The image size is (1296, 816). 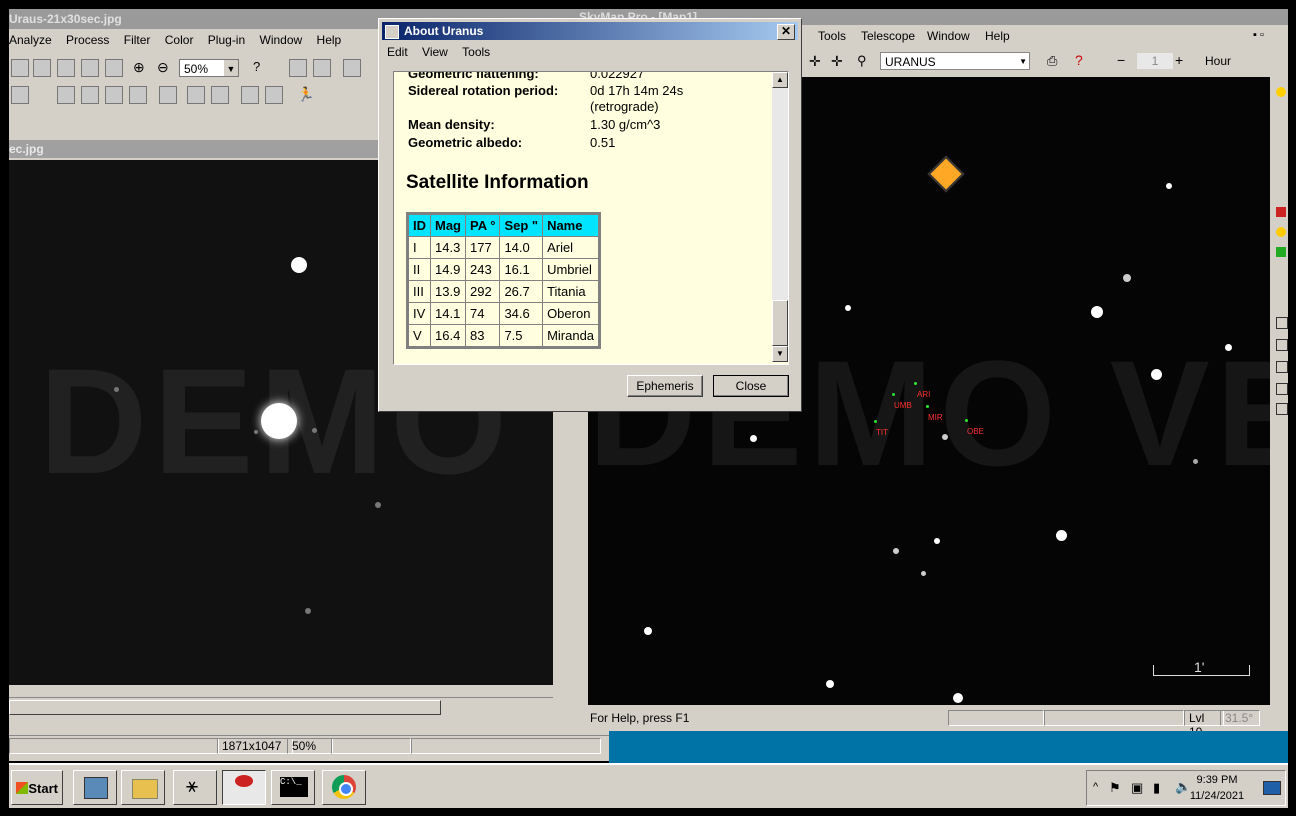 I want to click on layers-icon, so click(x=322, y=68).